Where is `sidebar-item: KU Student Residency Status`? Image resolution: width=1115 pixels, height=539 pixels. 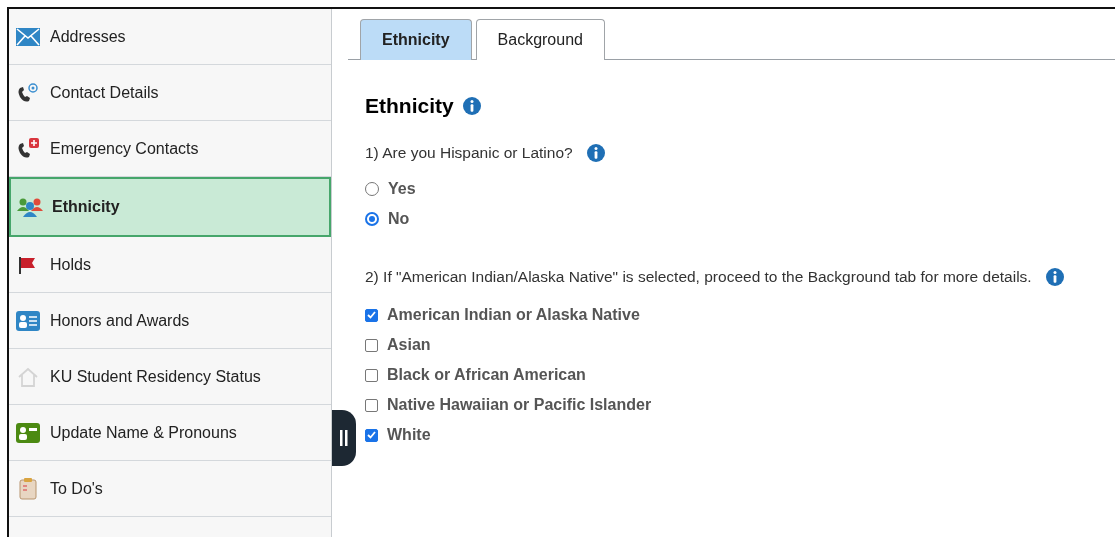 sidebar-item: KU Student Residency Status is located at coordinates (170, 377).